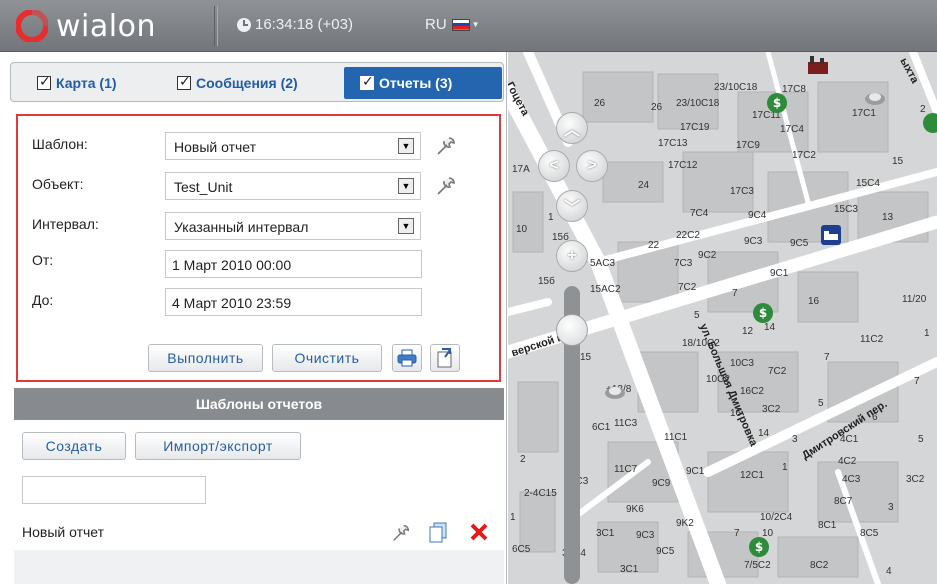  I want to click on map-building-label: 4C1, so click(849, 439).